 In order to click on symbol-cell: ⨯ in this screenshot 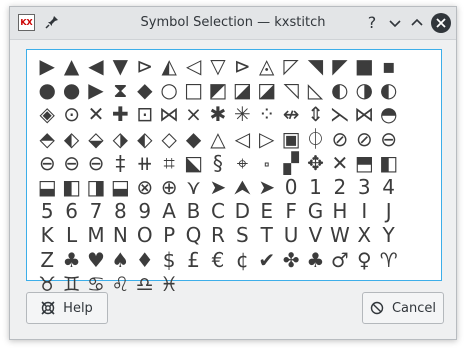, I will do `click(193, 114)`.